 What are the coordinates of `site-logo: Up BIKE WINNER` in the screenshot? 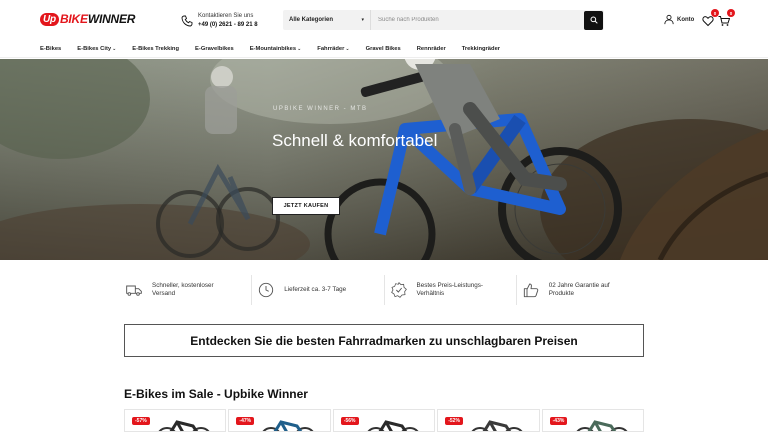 It's located at (87, 19).